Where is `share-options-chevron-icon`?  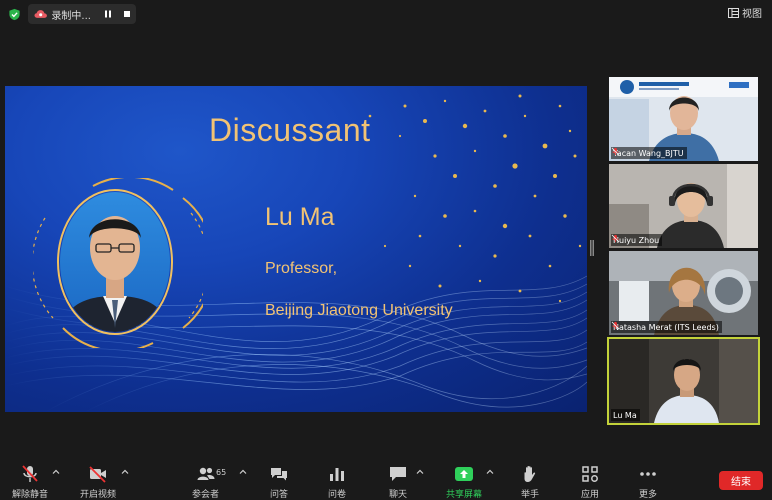
share-options-chevron-icon is located at coordinates (490, 472).